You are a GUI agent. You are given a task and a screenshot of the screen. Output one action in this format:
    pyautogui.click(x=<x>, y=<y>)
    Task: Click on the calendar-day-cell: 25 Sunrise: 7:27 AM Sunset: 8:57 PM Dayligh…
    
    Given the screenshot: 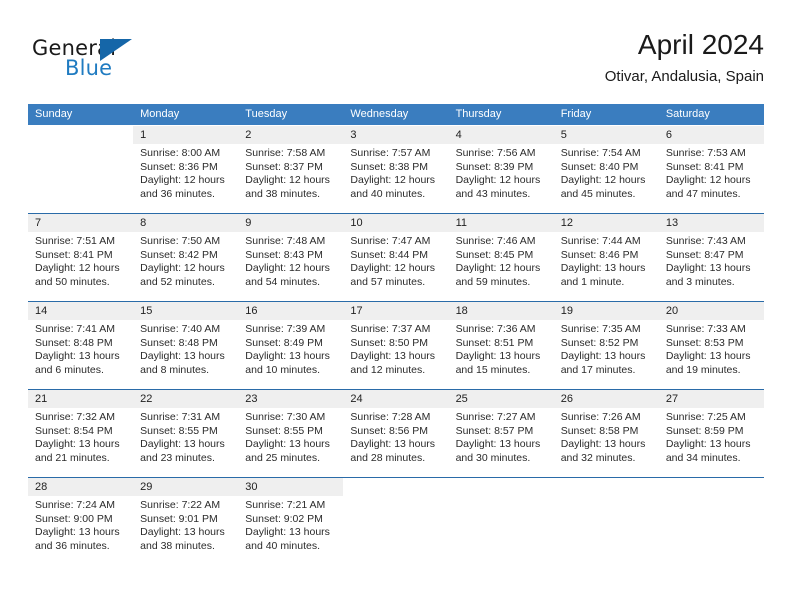 What is the action you would take?
    pyautogui.click(x=501, y=433)
    